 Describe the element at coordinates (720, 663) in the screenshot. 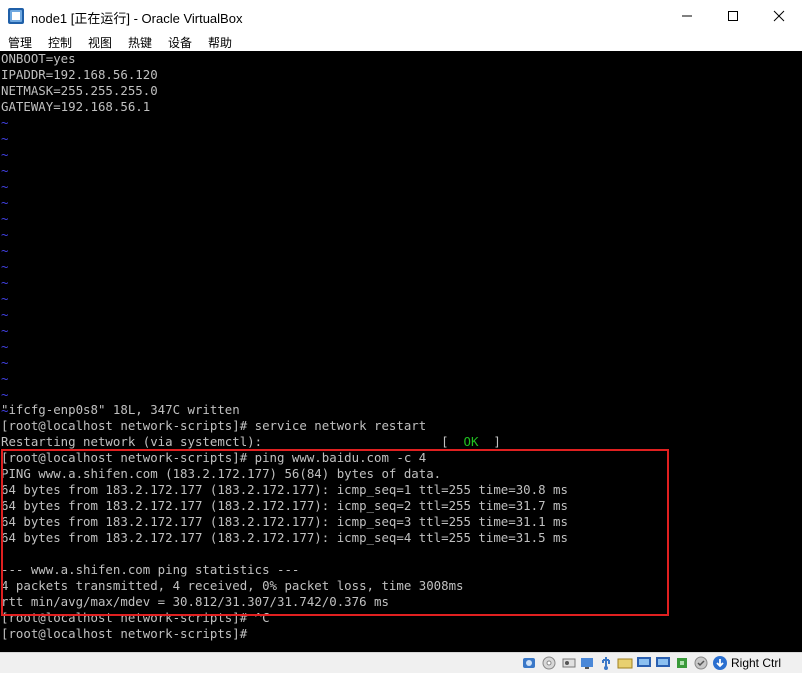

I see `host-key-arrow-icon` at that location.